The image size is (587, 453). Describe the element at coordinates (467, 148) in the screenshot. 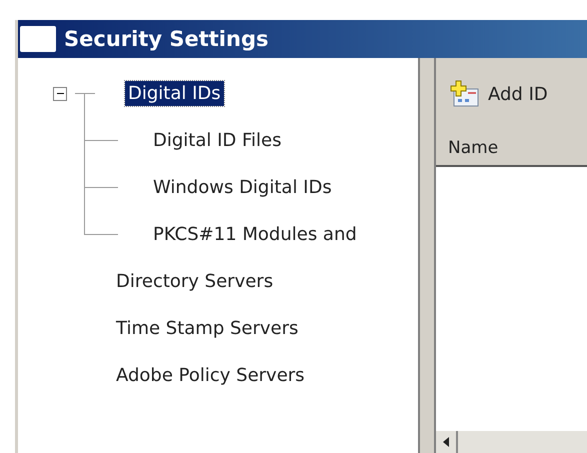

I see `column-header: Name` at that location.